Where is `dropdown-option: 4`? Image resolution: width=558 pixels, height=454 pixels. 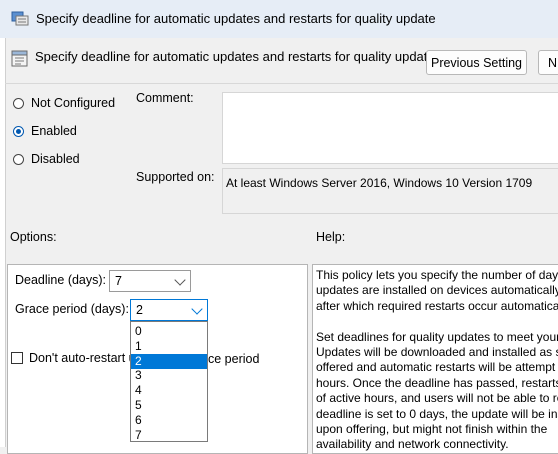 dropdown-option: 4 is located at coordinates (169, 390).